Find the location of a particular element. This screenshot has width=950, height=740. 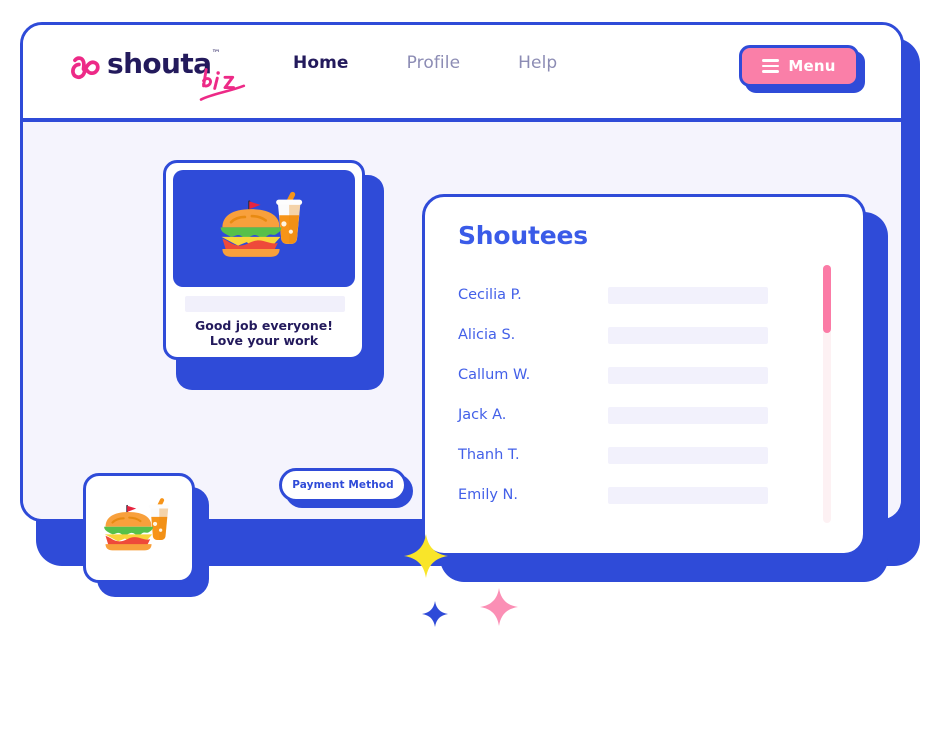

shoutee-name: Emily N. is located at coordinates (488, 495).